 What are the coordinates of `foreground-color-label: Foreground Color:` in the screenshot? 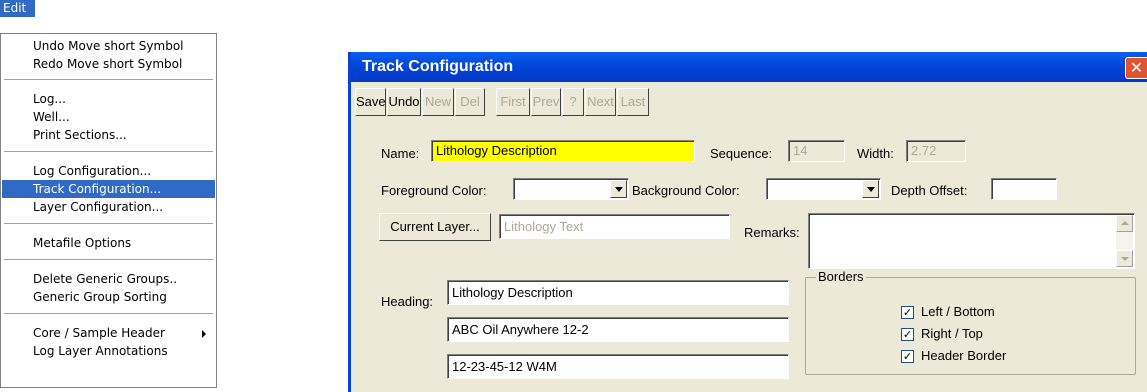 It's located at (434, 190).